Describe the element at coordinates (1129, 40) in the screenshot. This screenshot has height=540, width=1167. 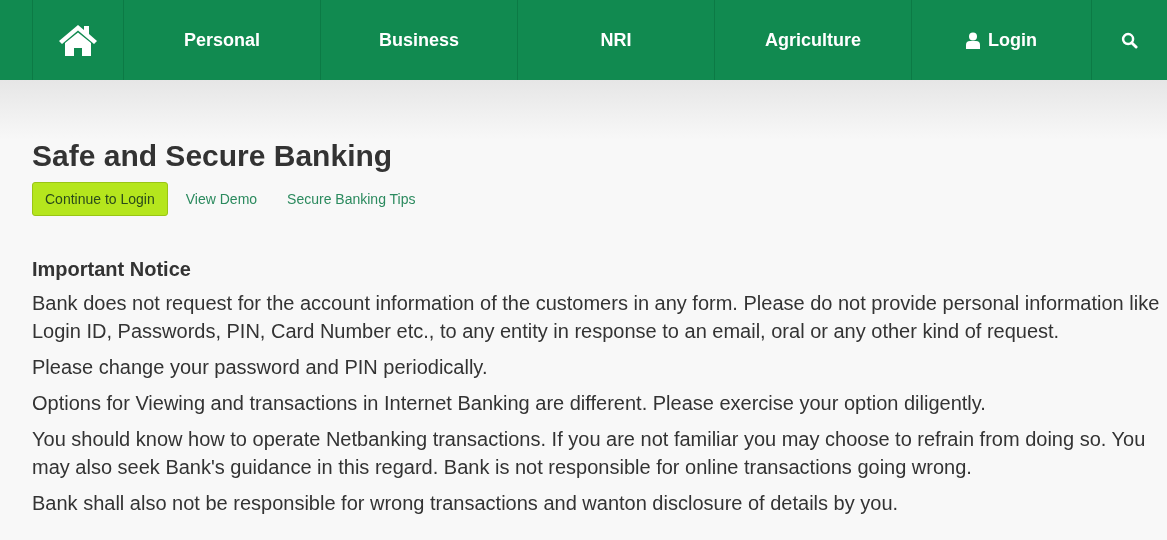
I see `search-icon` at that location.